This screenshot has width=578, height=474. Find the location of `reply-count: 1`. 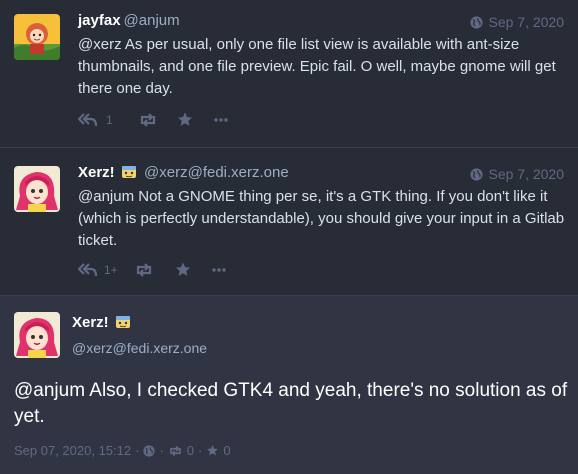

reply-count: 1 is located at coordinates (109, 119).